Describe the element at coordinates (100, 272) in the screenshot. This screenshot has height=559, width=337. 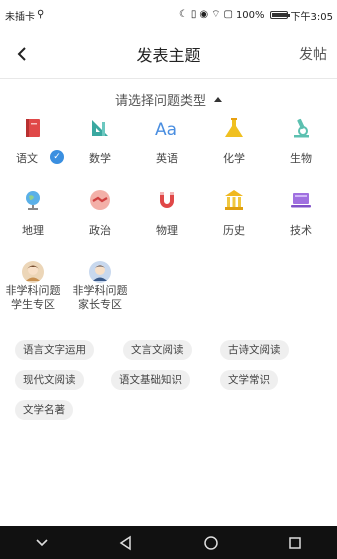
I see `parent-avatar-icon` at that location.